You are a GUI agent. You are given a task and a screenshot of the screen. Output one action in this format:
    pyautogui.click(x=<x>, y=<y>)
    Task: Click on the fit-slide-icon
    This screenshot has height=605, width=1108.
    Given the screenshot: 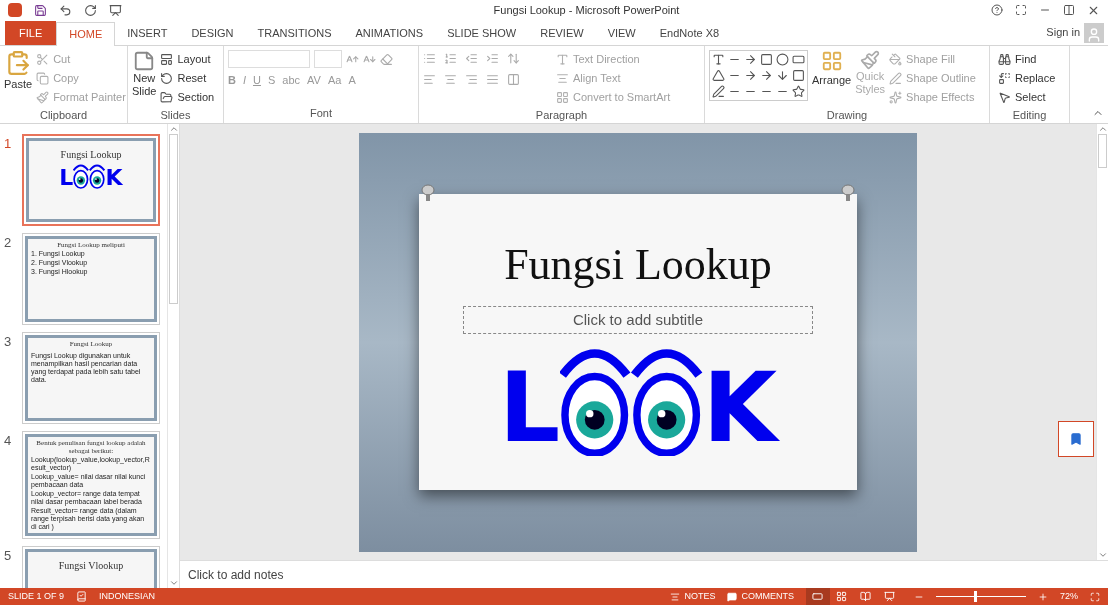 What is the action you would take?
    pyautogui.click(x=1095, y=596)
    